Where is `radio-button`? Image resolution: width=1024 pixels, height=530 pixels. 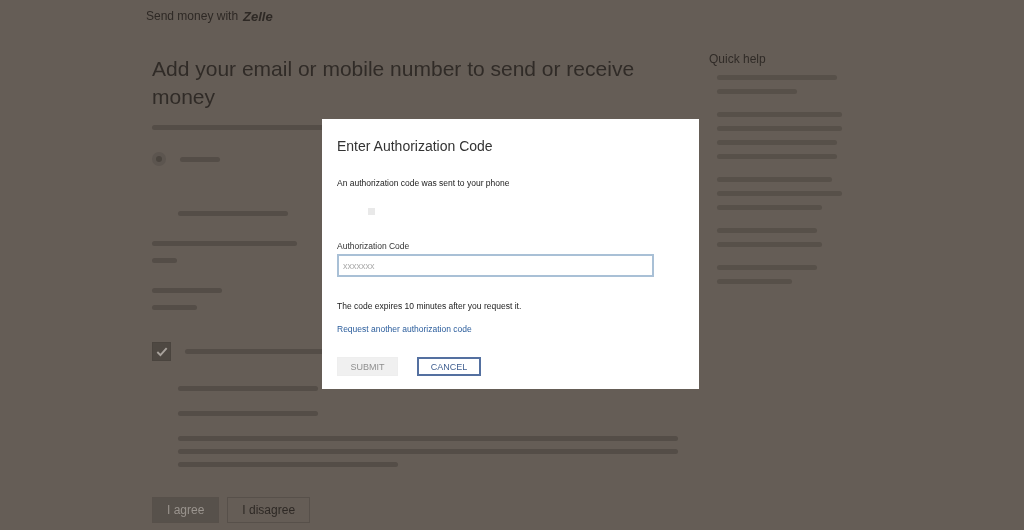
radio-button is located at coordinates (159, 159).